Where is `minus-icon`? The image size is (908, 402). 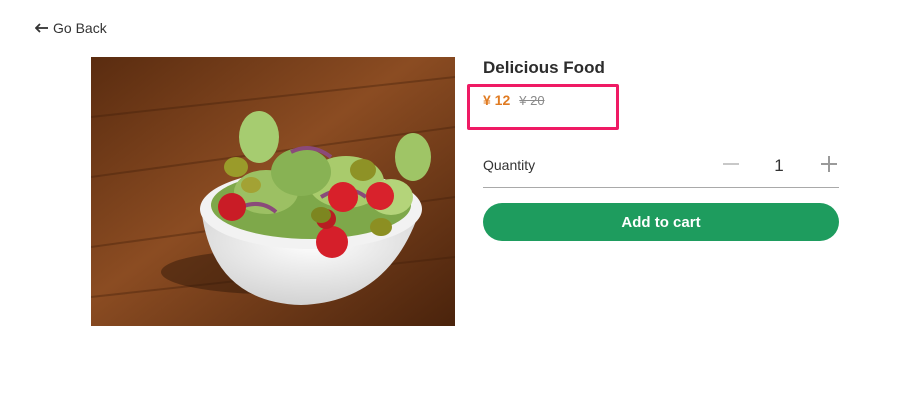
minus-icon is located at coordinates (731, 164).